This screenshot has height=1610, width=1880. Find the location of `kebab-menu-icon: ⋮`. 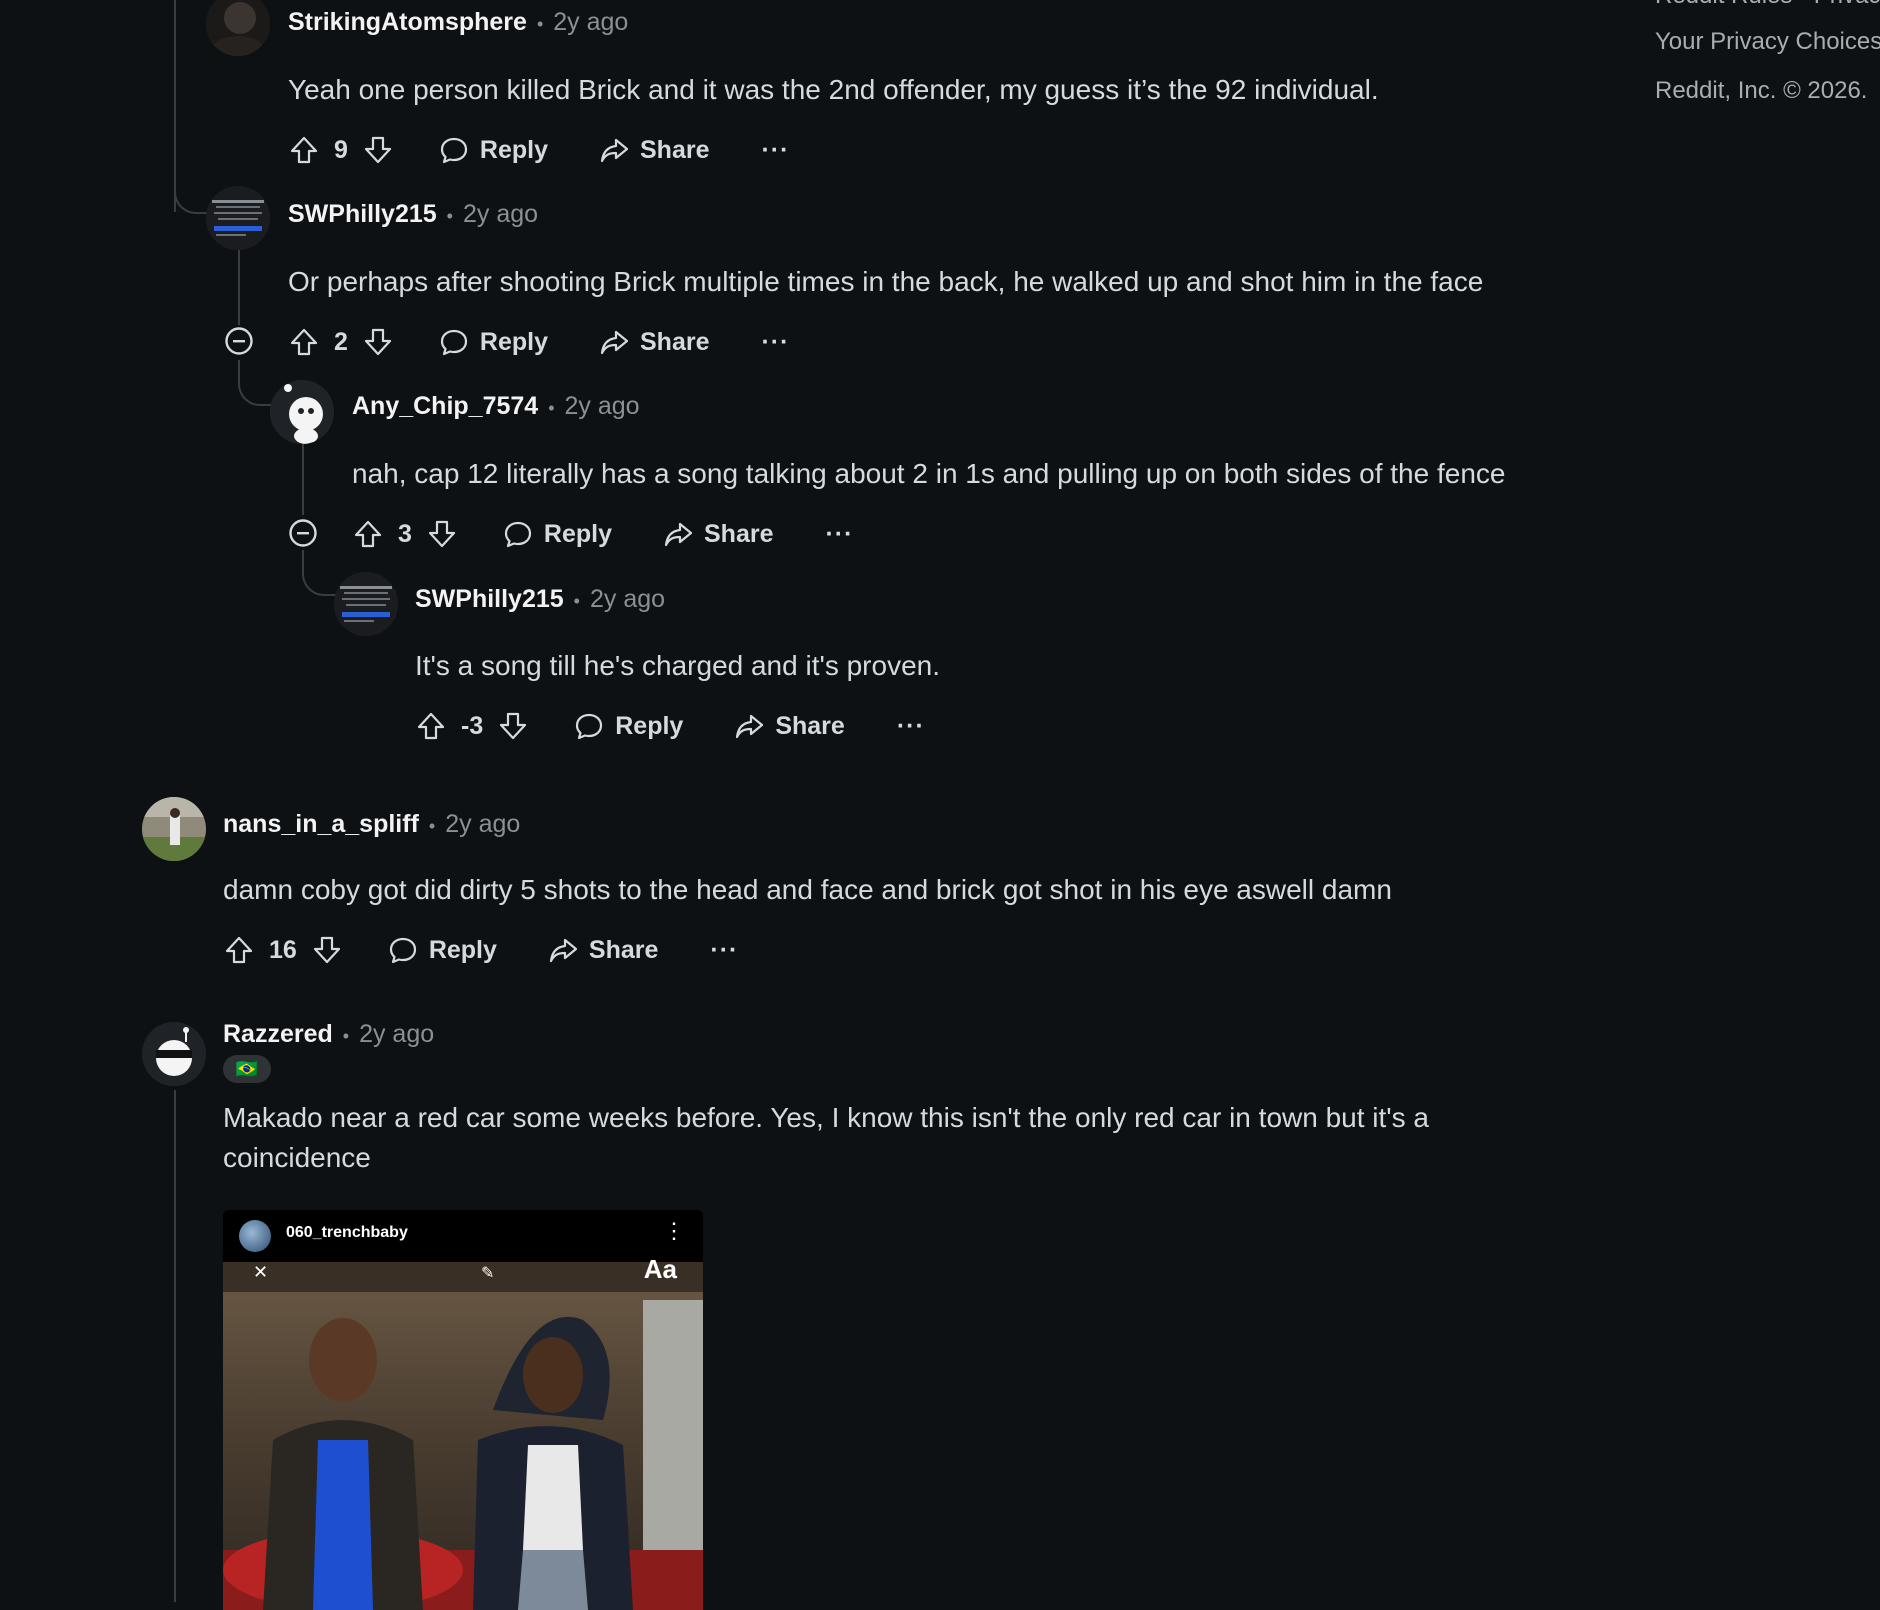

kebab-menu-icon: ⋮ is located at coordinates (674, 1231).